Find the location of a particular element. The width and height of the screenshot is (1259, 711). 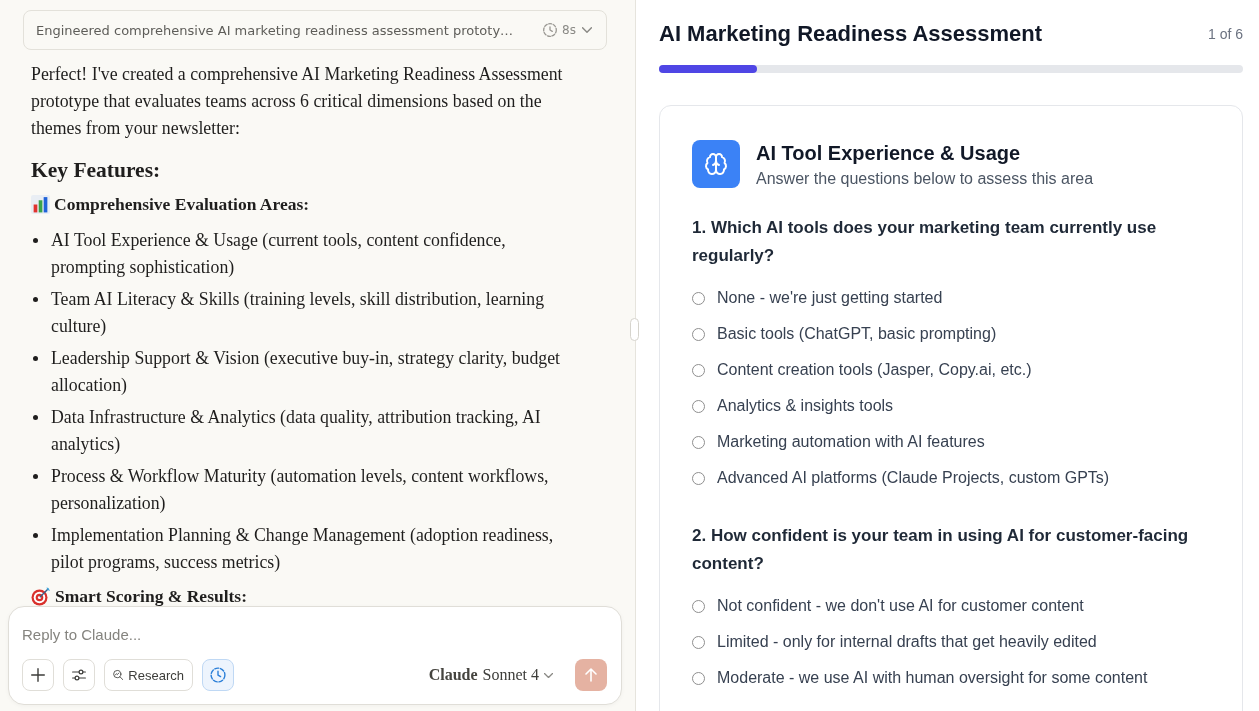

option-label: Analytics & insights tools is located at coordinates (805, 406).